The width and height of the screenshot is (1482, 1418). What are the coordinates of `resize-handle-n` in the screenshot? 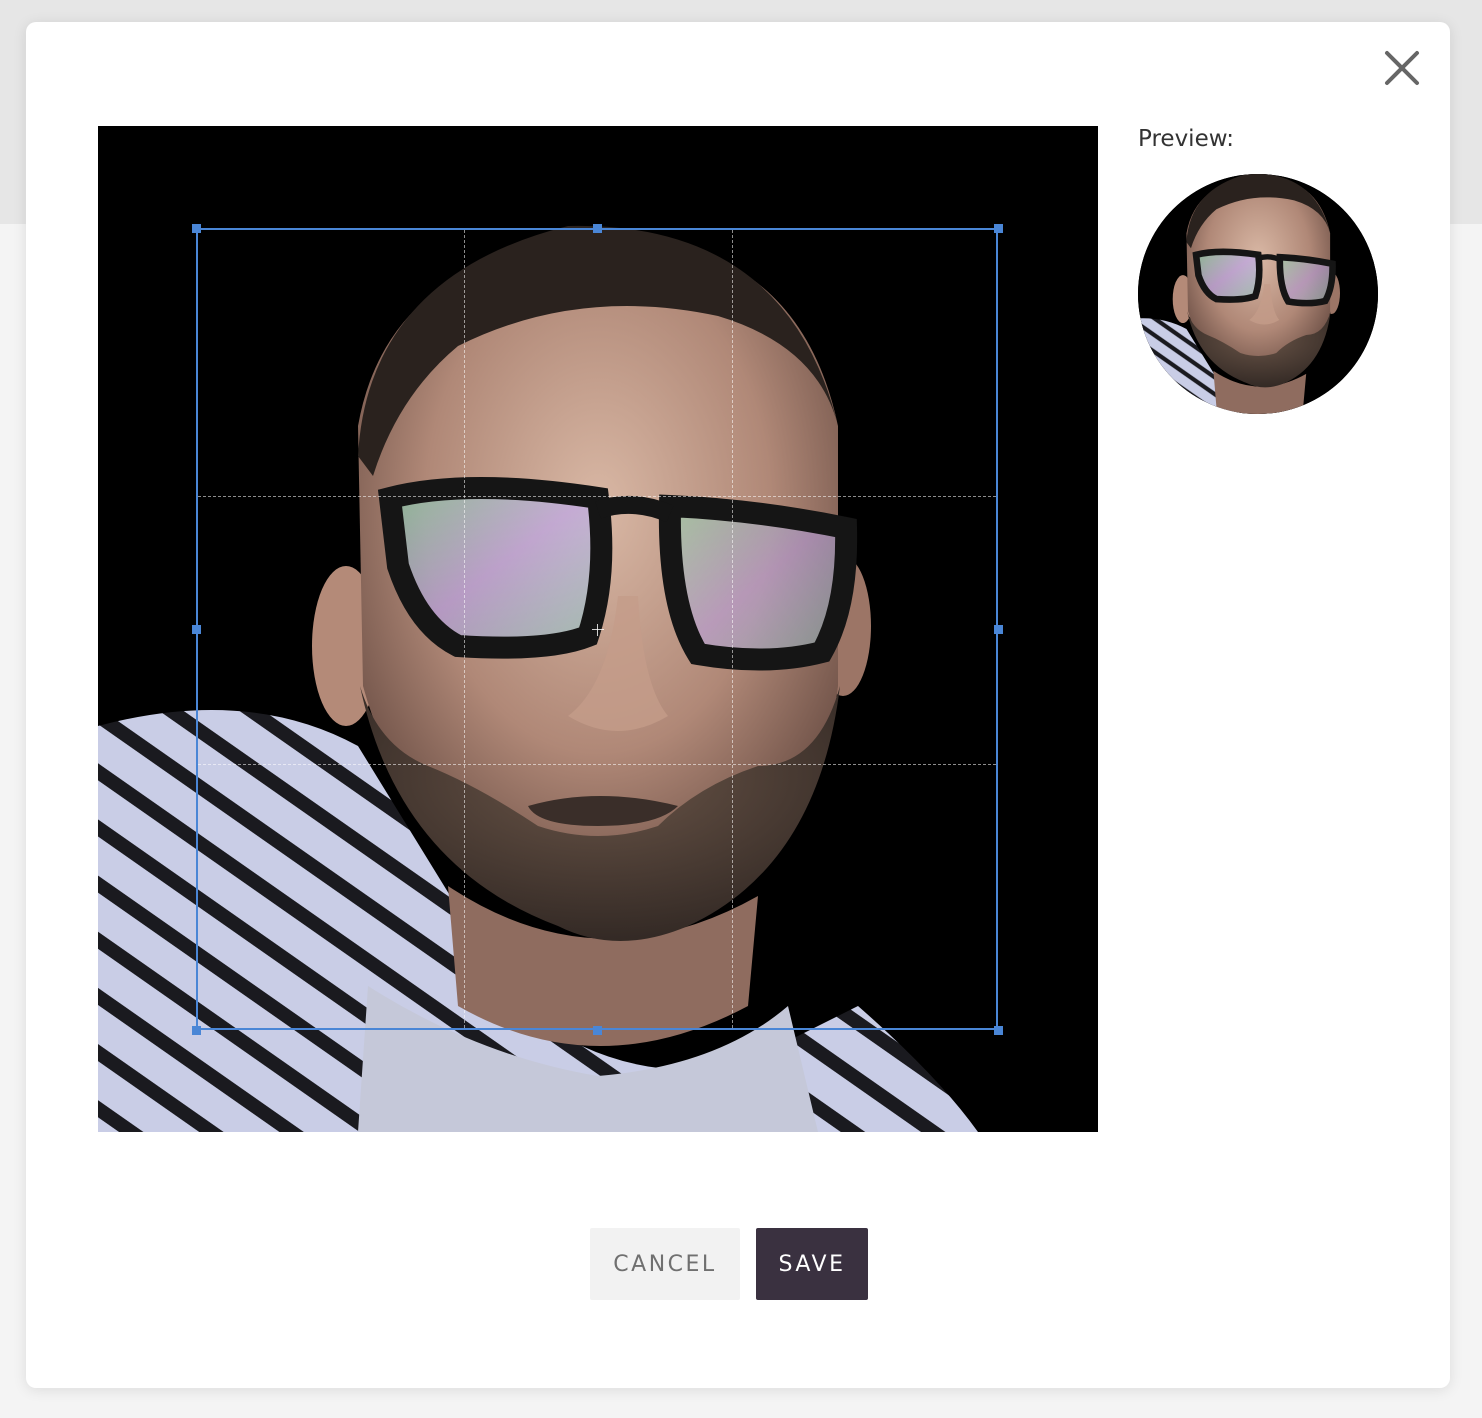 It's located at (597, 228).